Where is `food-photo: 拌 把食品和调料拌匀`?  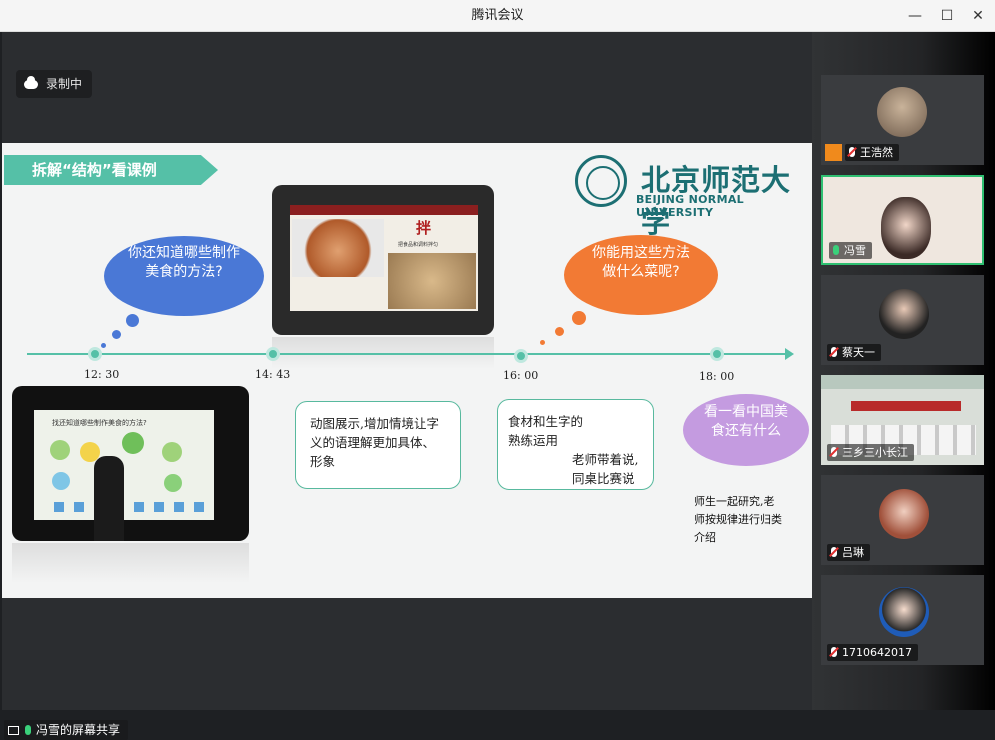 food-photo: 拌 把食品和调料拌匀 is located at coordinates (383, 260).